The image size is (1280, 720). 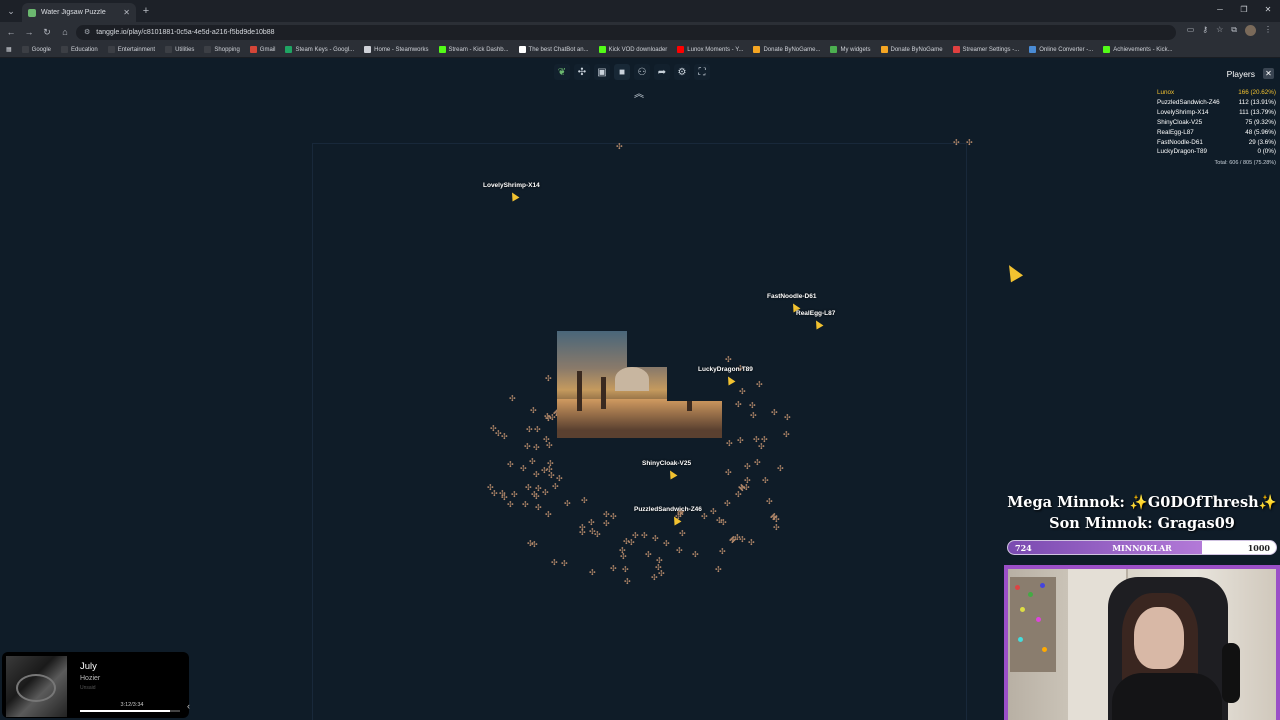 I want to click on browser-tab: Water Jigsaw Puzzle ✕, so click(x=79, y=12).